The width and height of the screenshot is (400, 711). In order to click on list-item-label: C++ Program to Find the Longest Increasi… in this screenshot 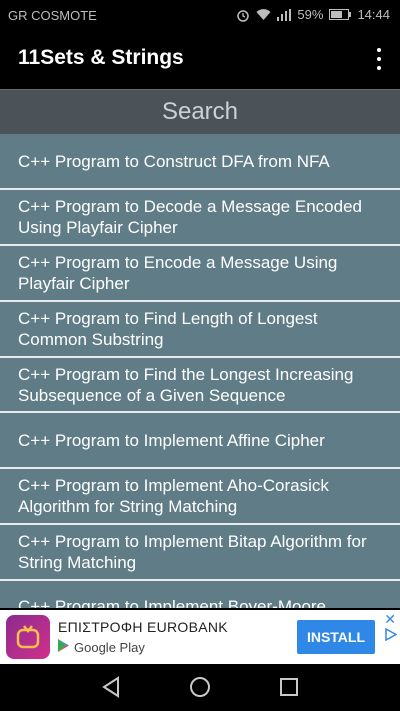, I will do `click(186, 384)`.